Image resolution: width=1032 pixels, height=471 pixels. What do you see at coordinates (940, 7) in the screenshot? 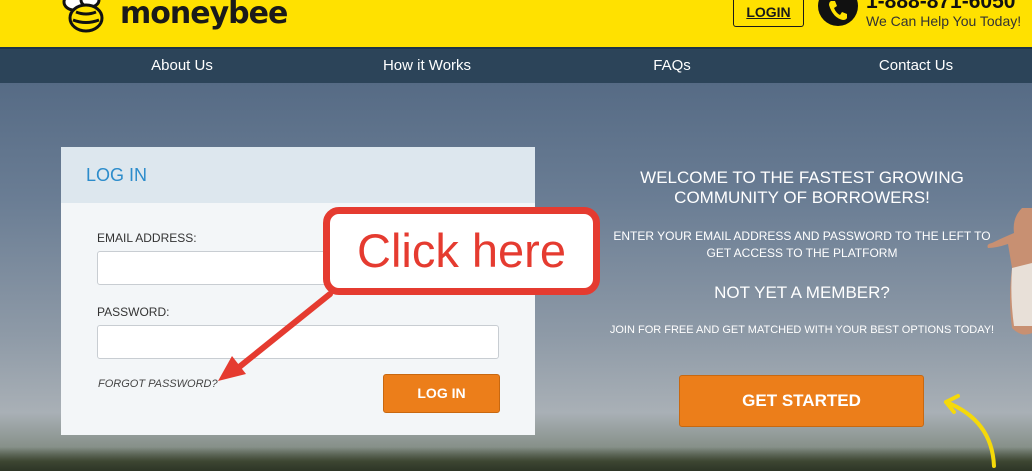
I see `phone-number: 1-888-871-6050` at bounding box center [940, 7].